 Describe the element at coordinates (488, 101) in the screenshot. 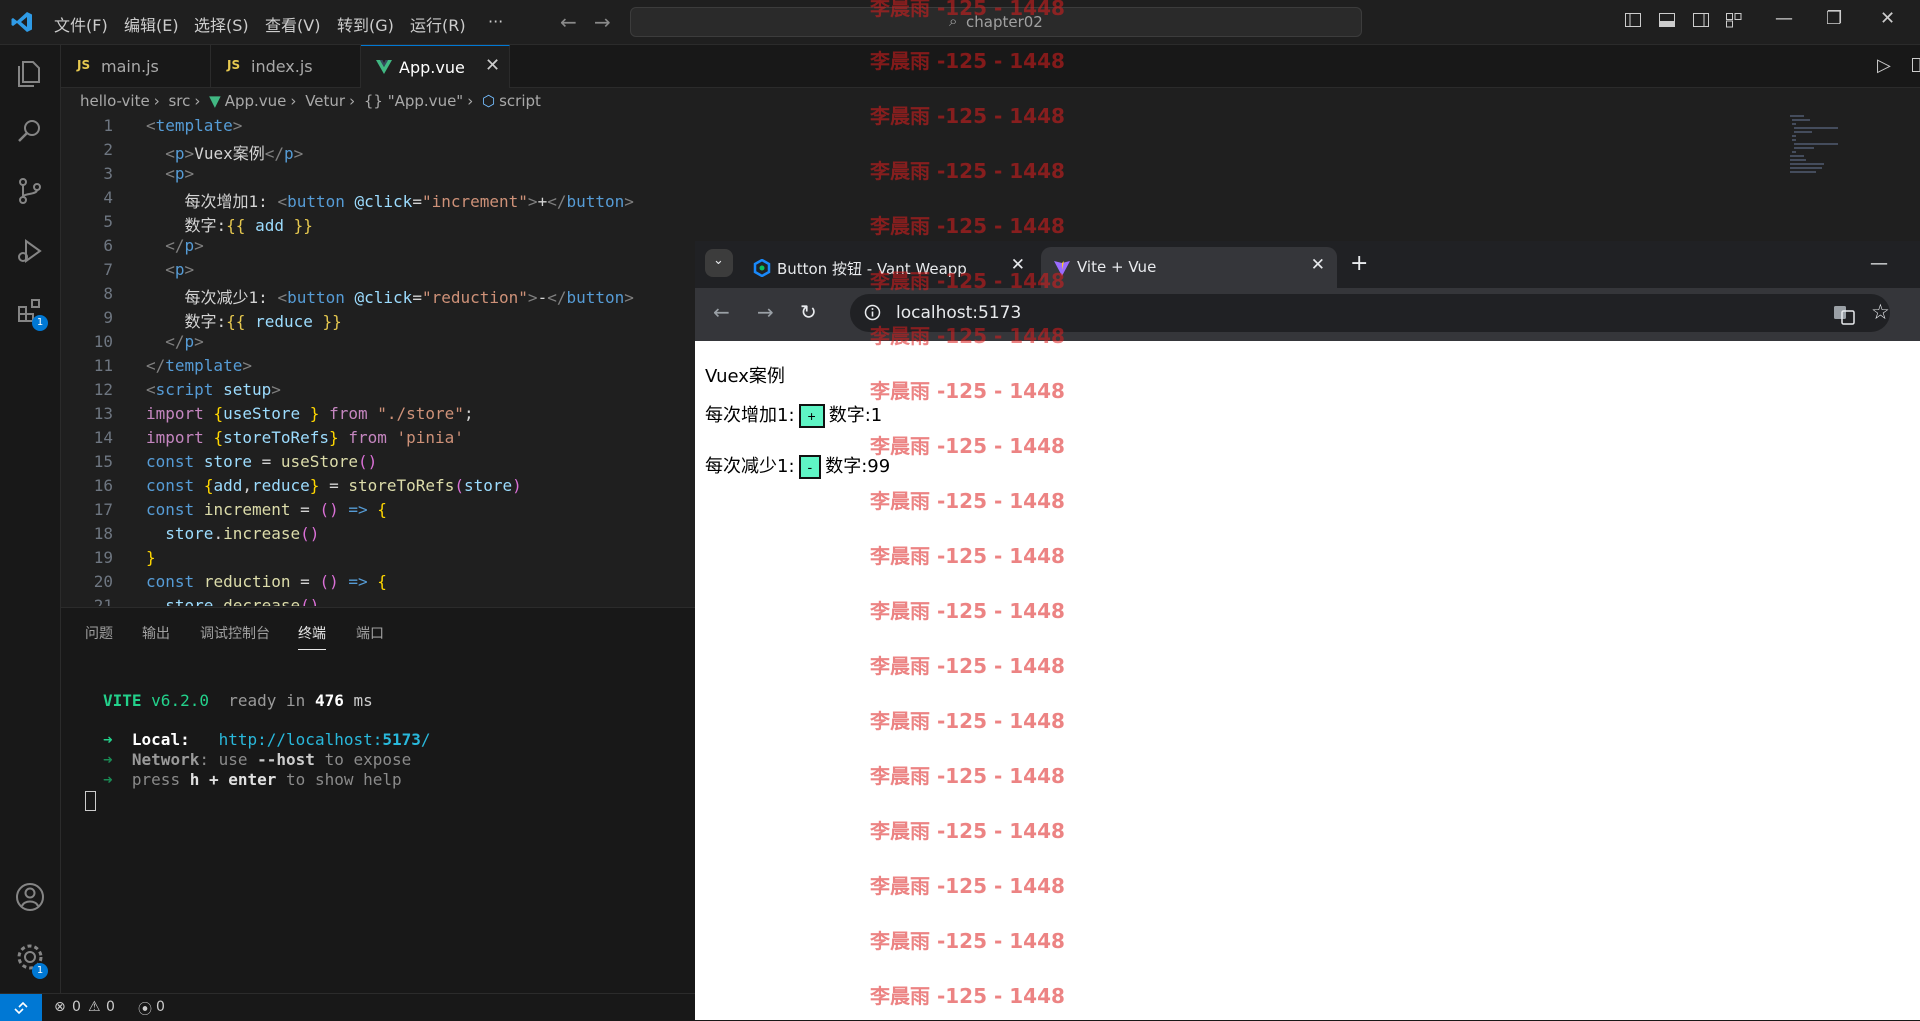

I see `cube-icon: ⬡` at that location.